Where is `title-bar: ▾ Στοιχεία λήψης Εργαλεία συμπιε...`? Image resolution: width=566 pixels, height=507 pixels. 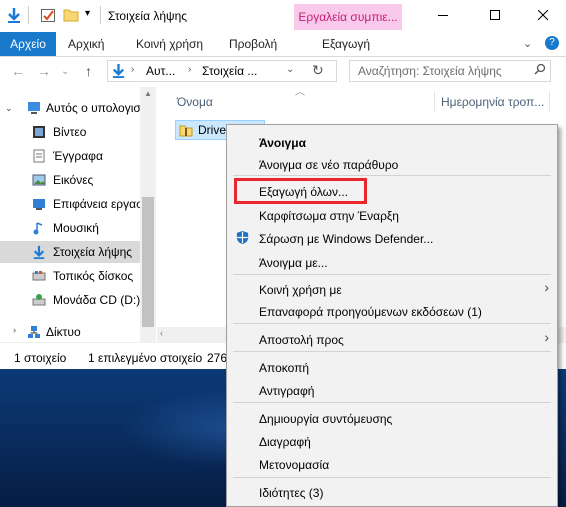
title-bar: ▾ Στοιχεία λήψης Εργαλεία συμπιε... is located at coordinates (283, 16).